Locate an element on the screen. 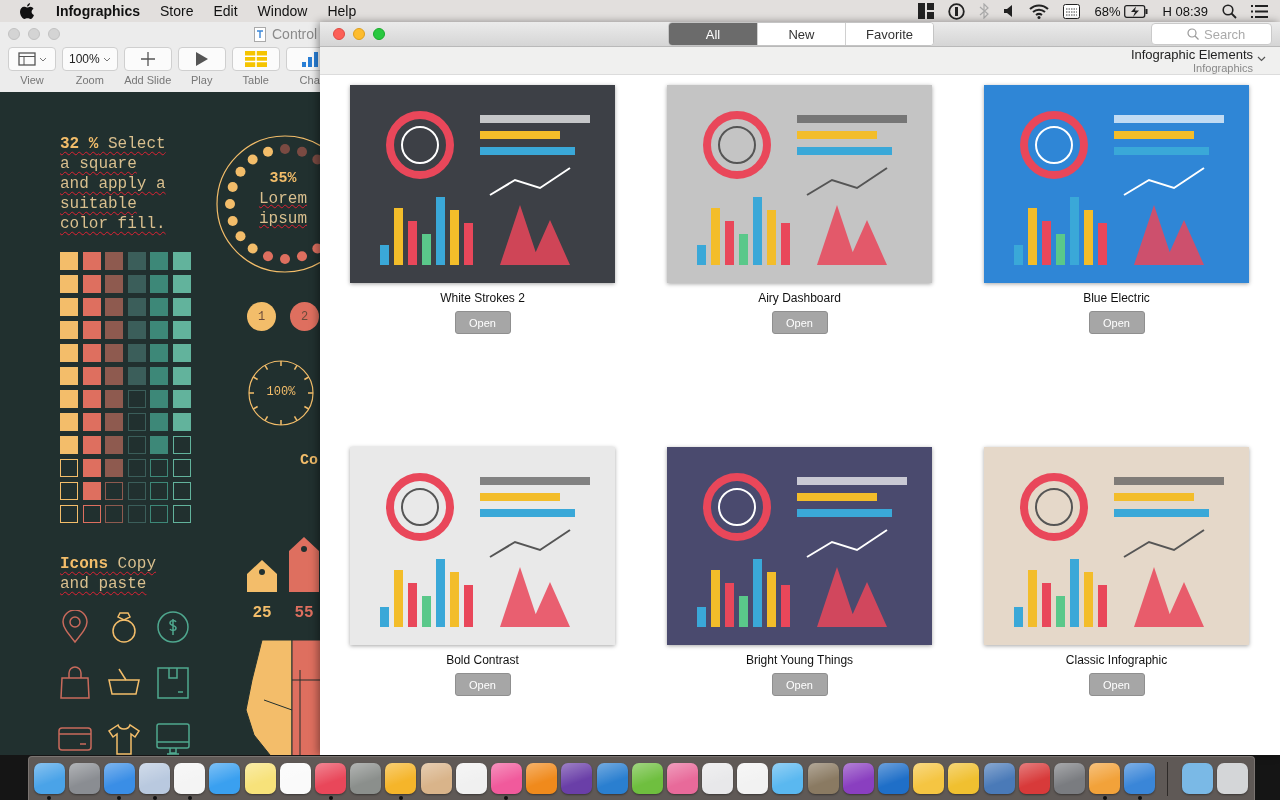 Image resolution: width=1280 pixels, height=800 pixels. folder-icon is located at coordinates (1197, 778).